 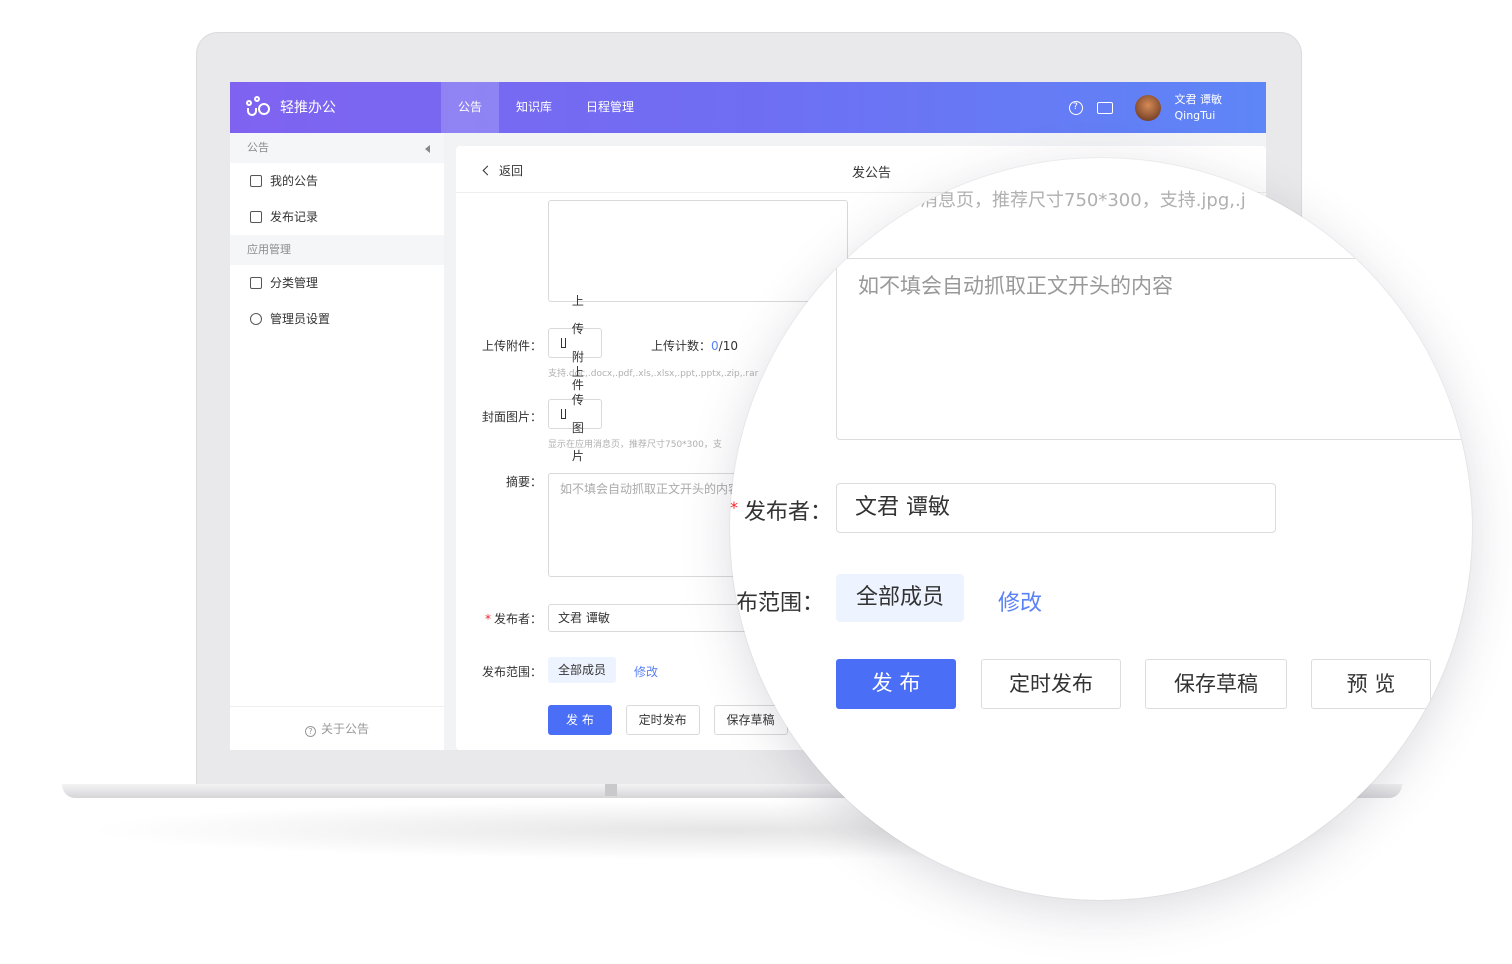 What do you see at coordinates (294, 217) in the screenshot?
I see `sidebar-item-label: 发布记录` at bounding box center [294, 217].